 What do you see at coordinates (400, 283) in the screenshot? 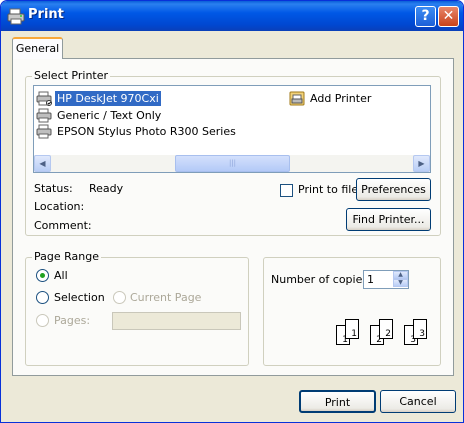
I see `spin-down-button: ▼` at bounding box center [400, 283].